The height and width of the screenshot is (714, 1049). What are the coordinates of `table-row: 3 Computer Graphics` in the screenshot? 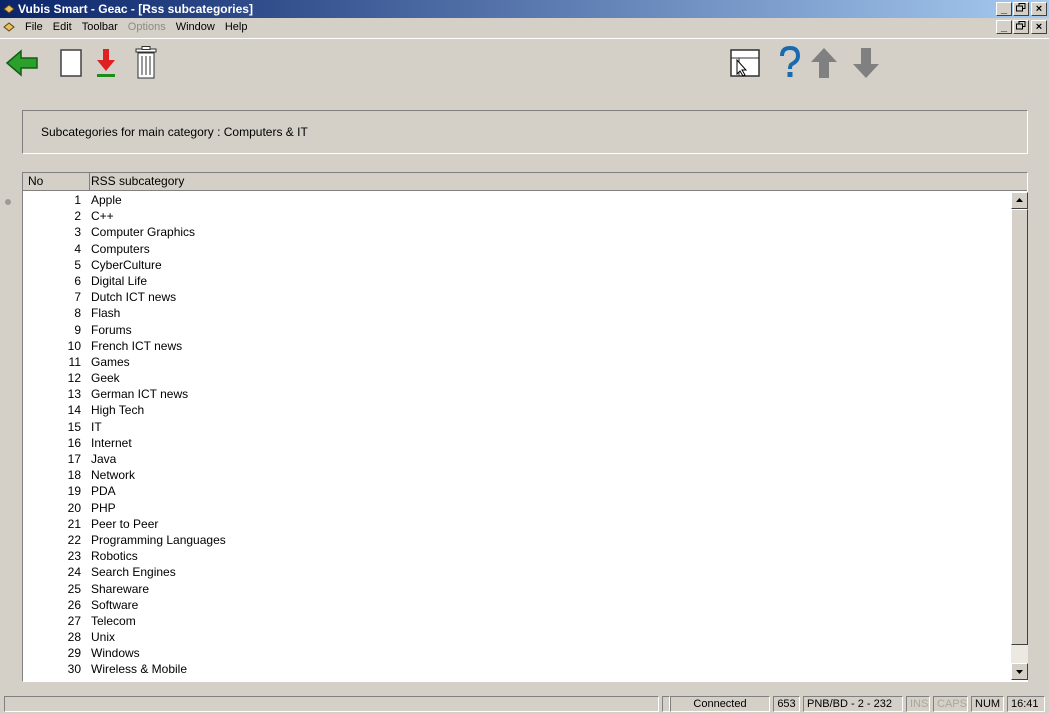 It's located at (516, 232).